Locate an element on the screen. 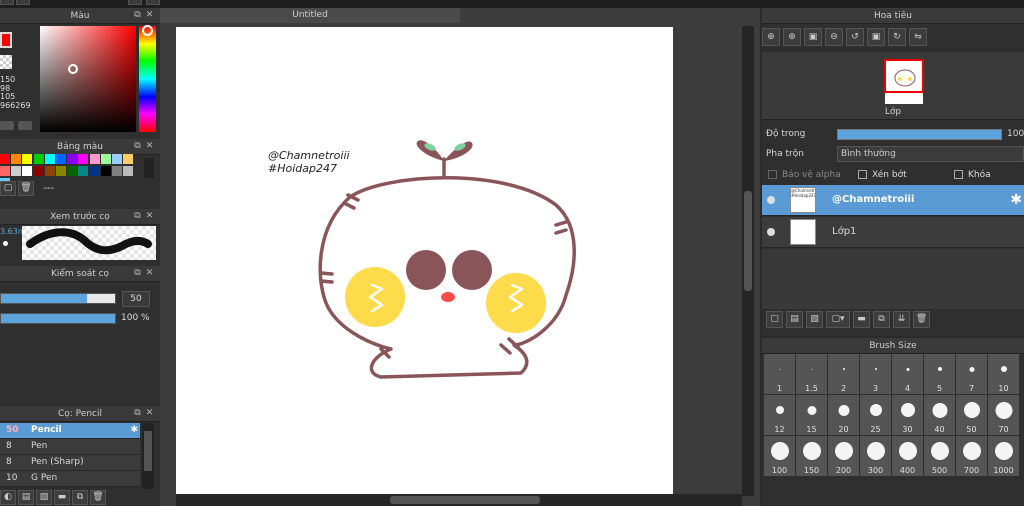 This screenshot has width=1024, height=506. layer-blend-select: Bình thường is located at coordinates (930, 154).